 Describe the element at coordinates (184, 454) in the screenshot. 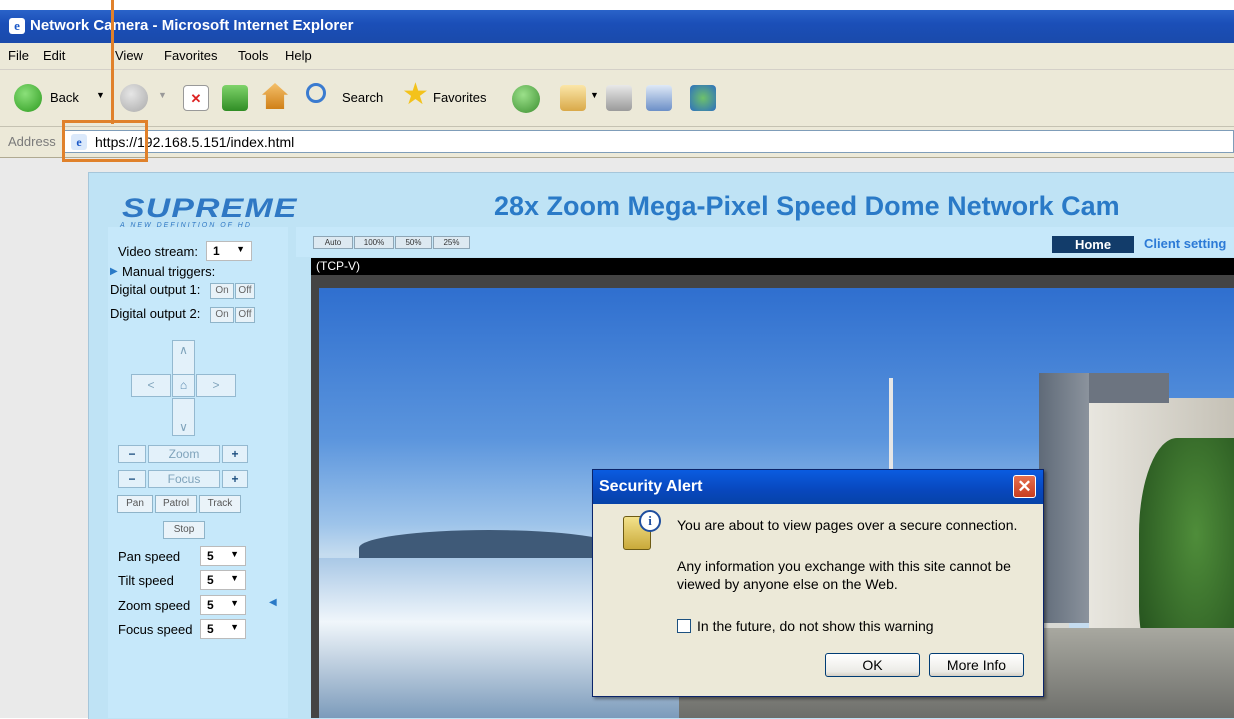

I see `zoom-label: Zoom` at that location.